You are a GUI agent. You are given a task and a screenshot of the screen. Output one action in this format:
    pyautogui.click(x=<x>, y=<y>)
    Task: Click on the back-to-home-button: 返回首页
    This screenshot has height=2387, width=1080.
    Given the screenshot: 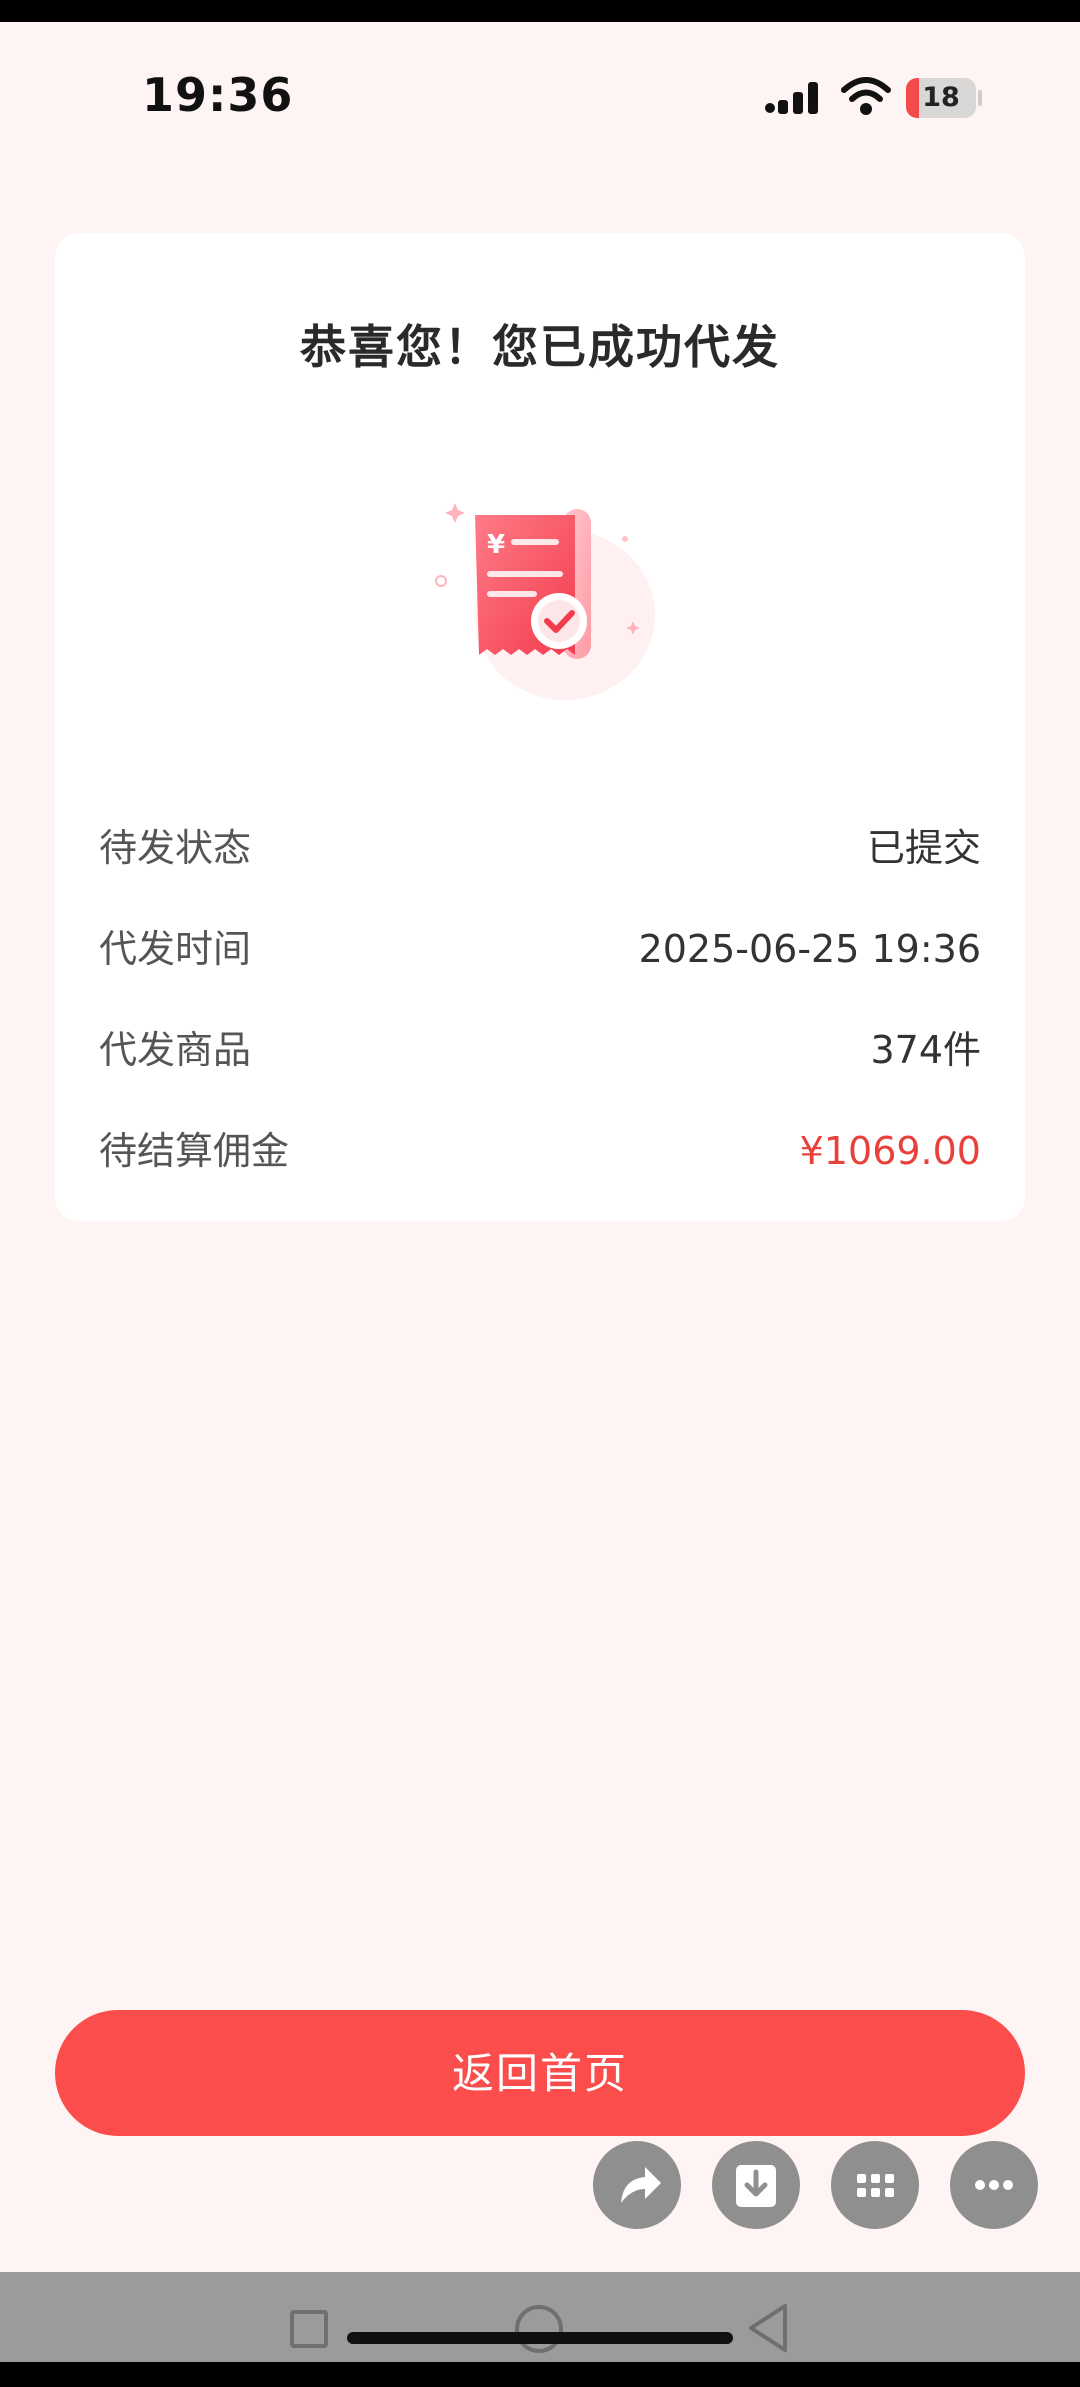 What is the action you would take?
    pyautogui.click(x=540, y=2073)
    